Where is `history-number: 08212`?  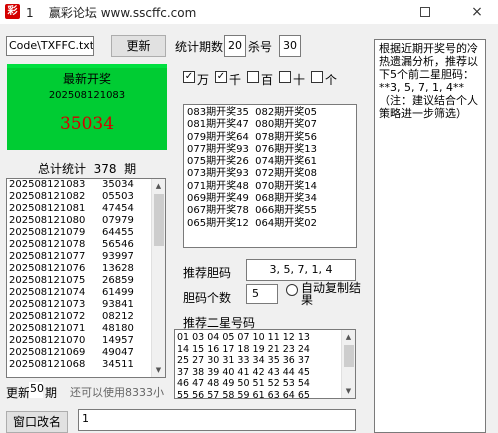
history-number: 08212 is located at coordinates (118, 316).